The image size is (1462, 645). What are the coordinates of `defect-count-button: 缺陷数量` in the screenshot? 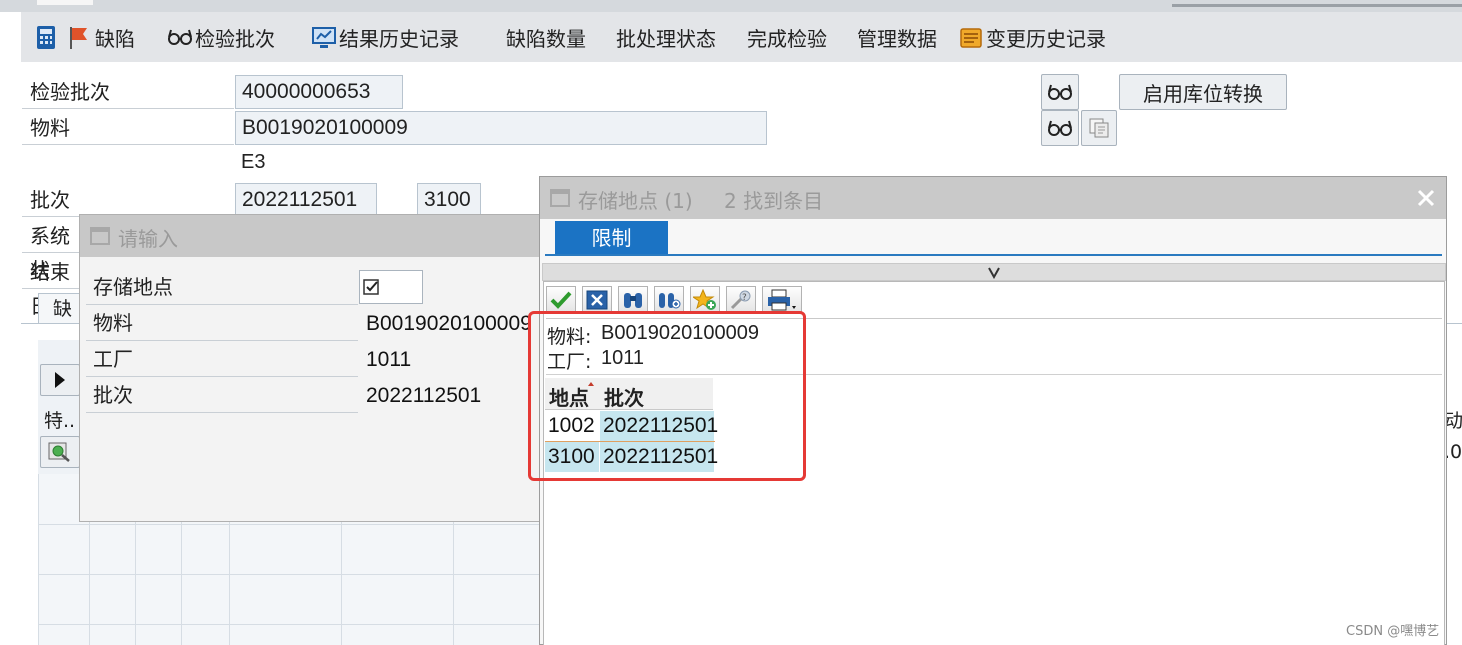 It's located at (546, 37).